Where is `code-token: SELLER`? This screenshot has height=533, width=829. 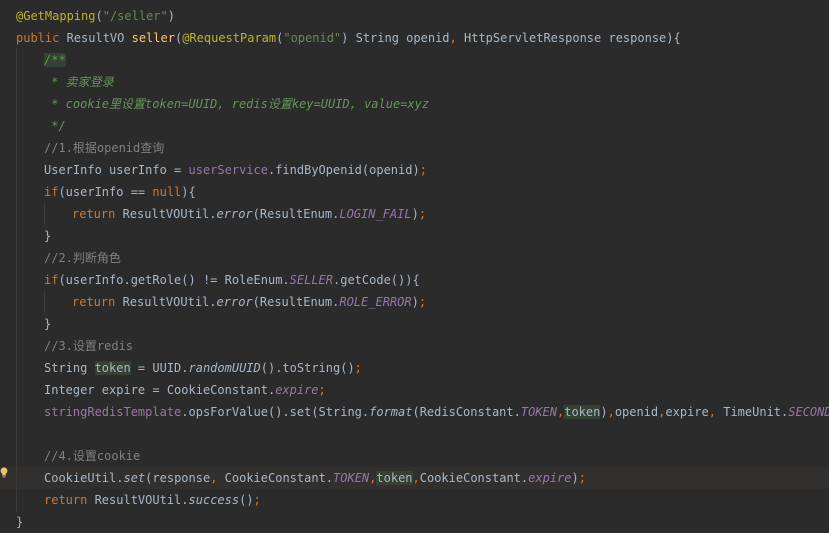
code-token: SELLER is located at coordinates (311, 280).